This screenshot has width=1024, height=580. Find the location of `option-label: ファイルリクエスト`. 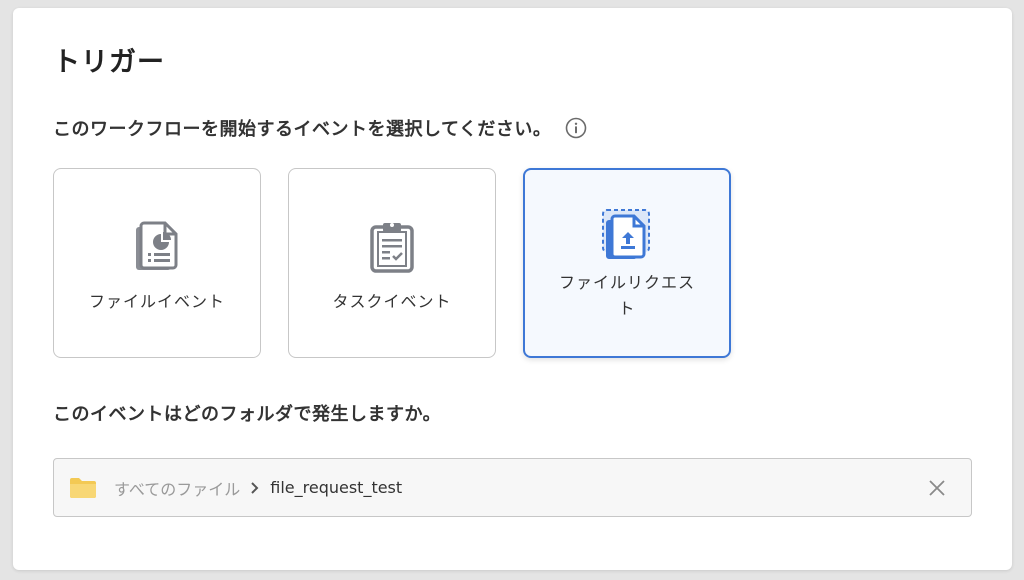

option-label: ファイルリクエスト is located at coordinates (626, 295).